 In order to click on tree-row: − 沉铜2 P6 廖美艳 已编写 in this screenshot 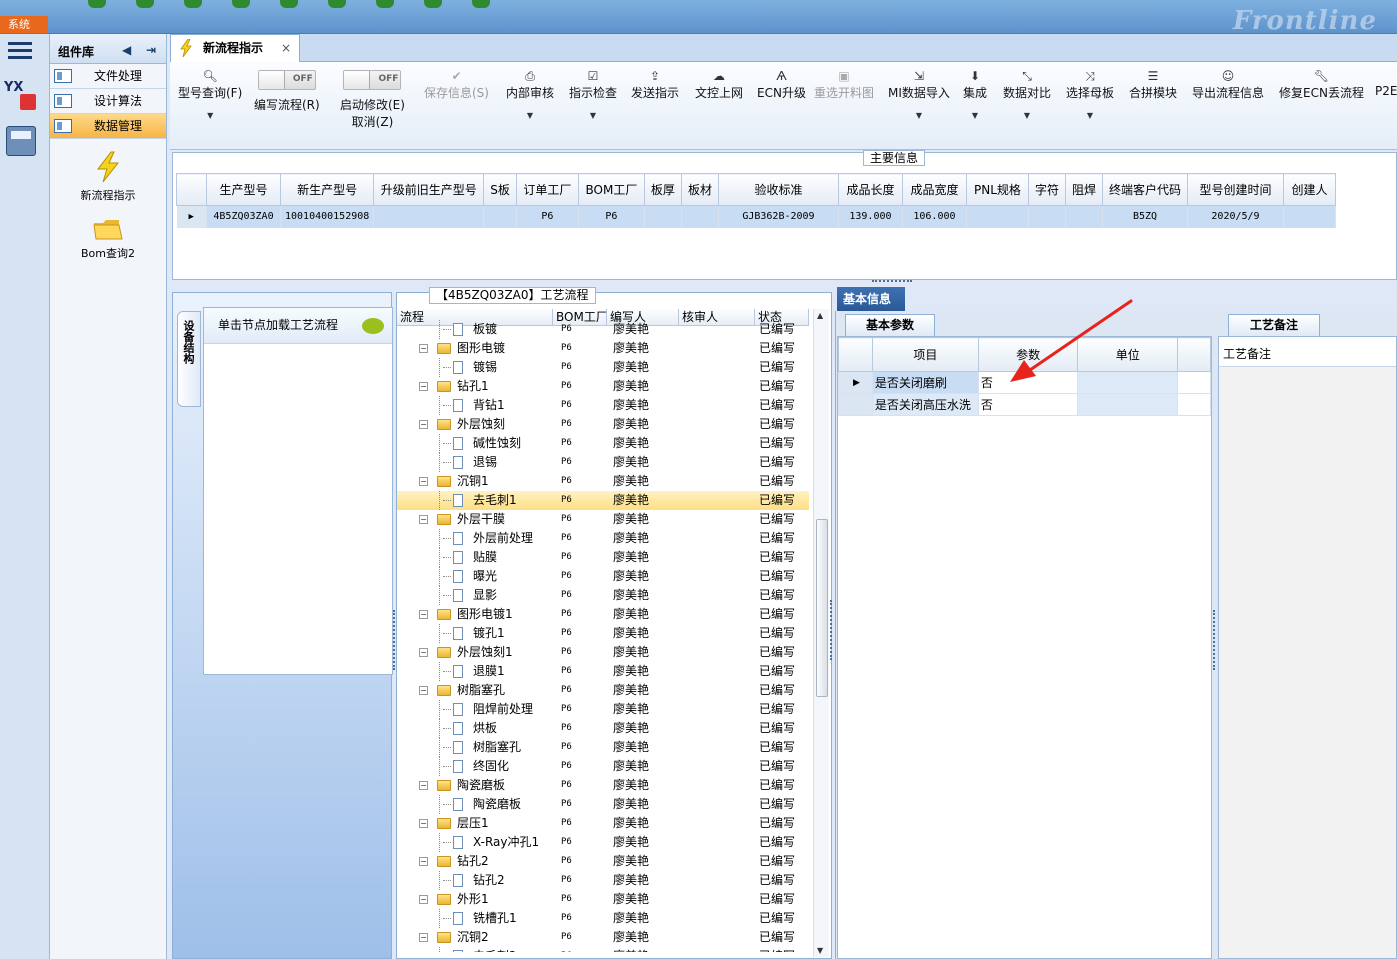, I will do `click(603, 937)`.